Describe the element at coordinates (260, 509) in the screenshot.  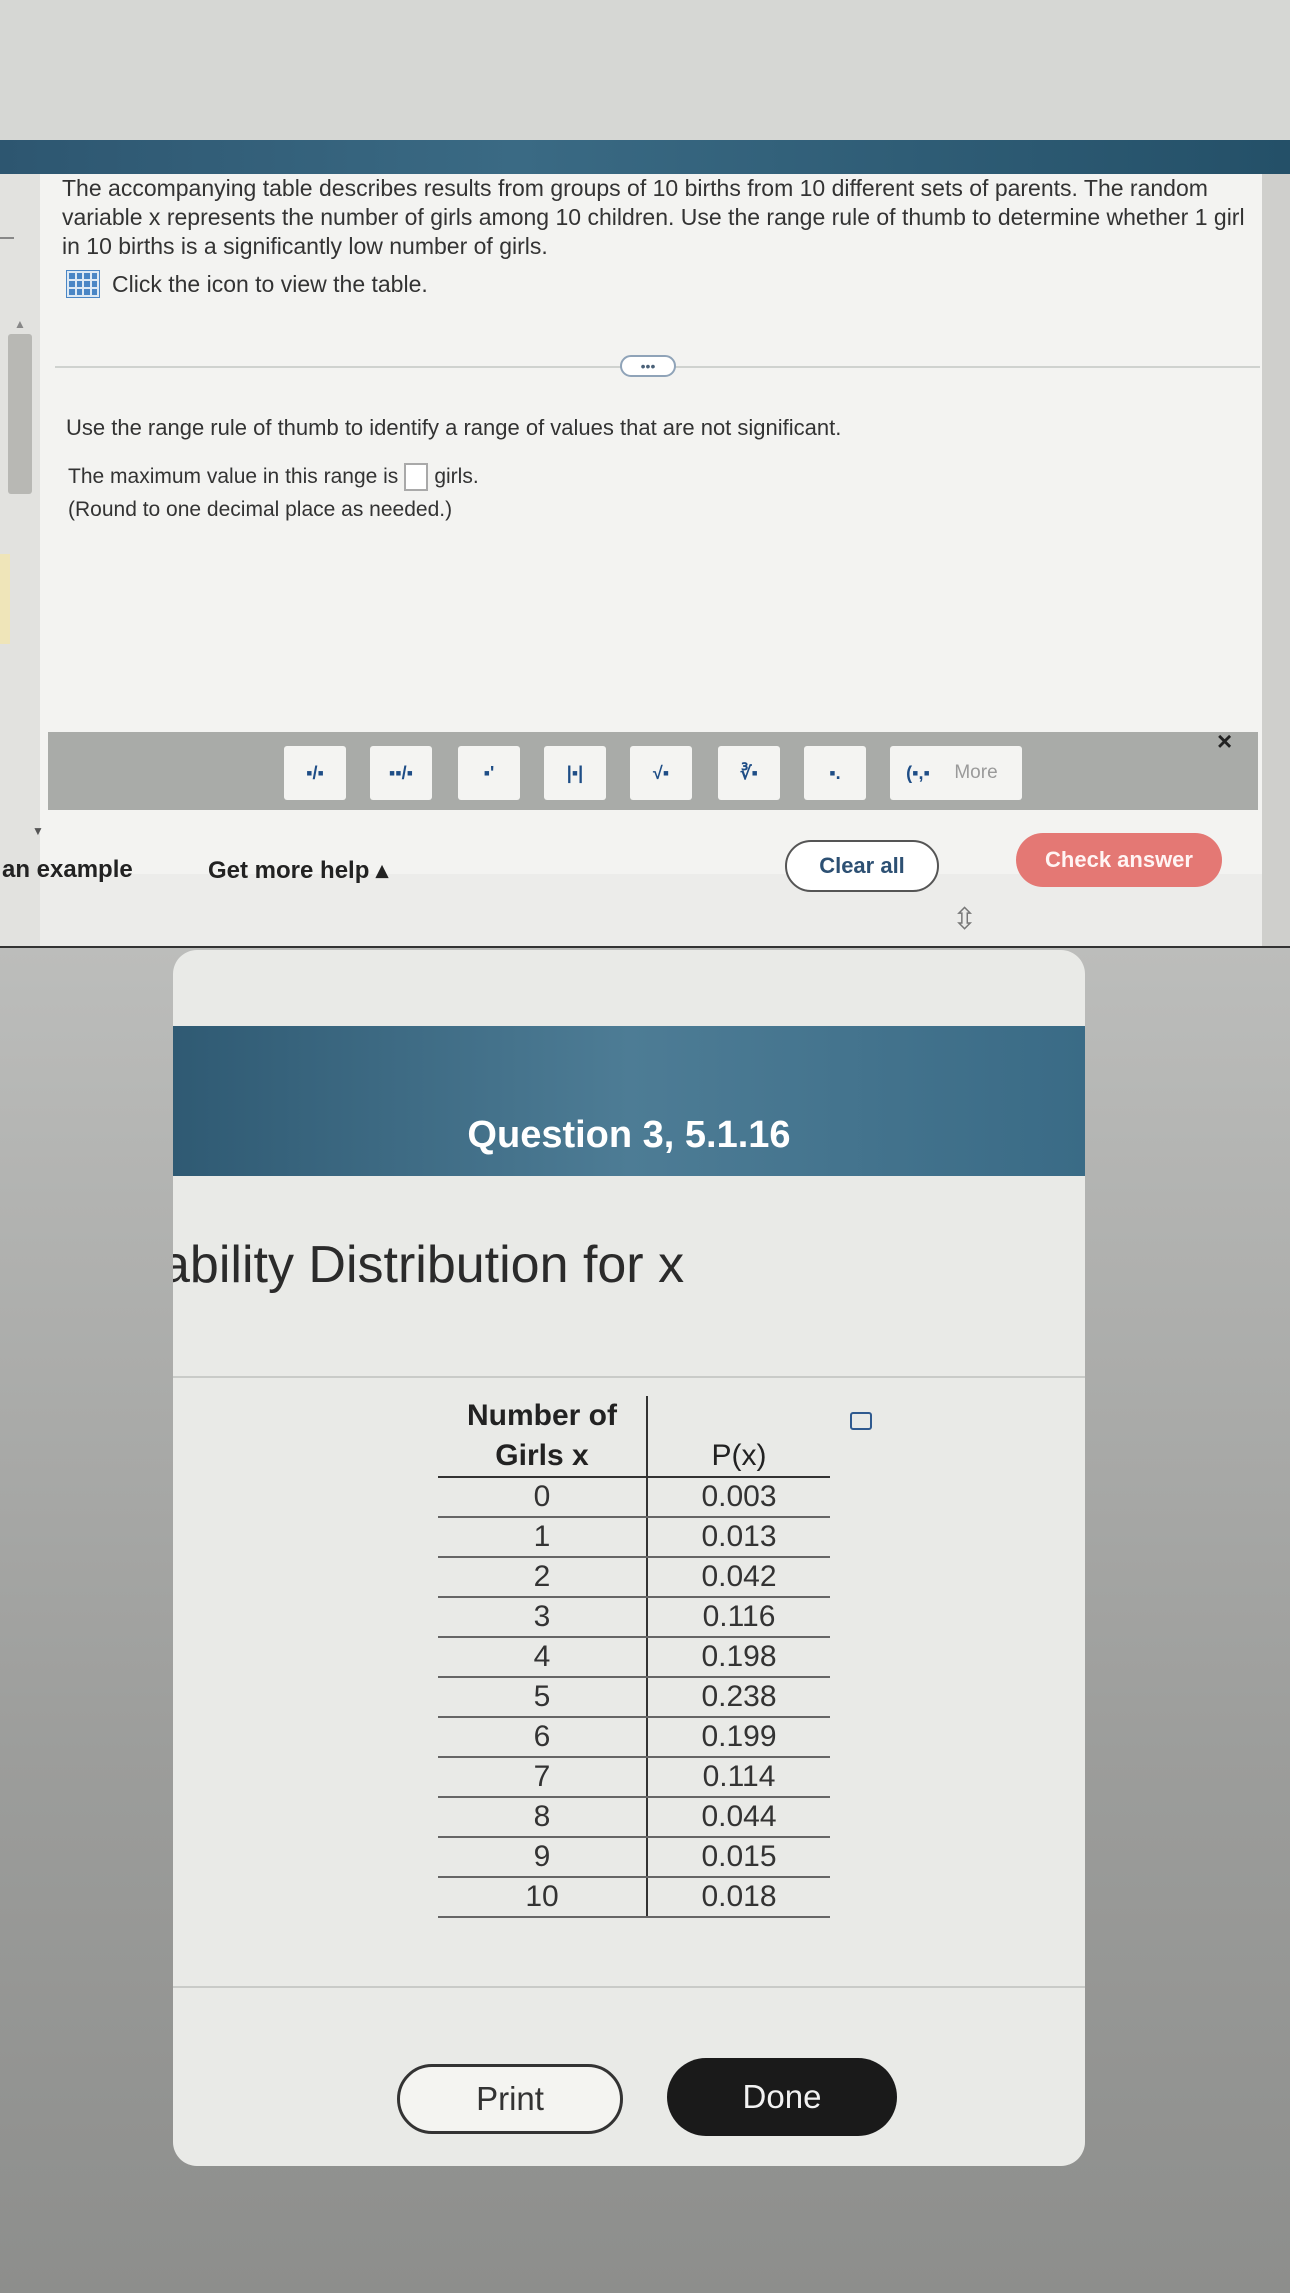
I see `round-note: (Round to one decimal place as needed.)` at that location.